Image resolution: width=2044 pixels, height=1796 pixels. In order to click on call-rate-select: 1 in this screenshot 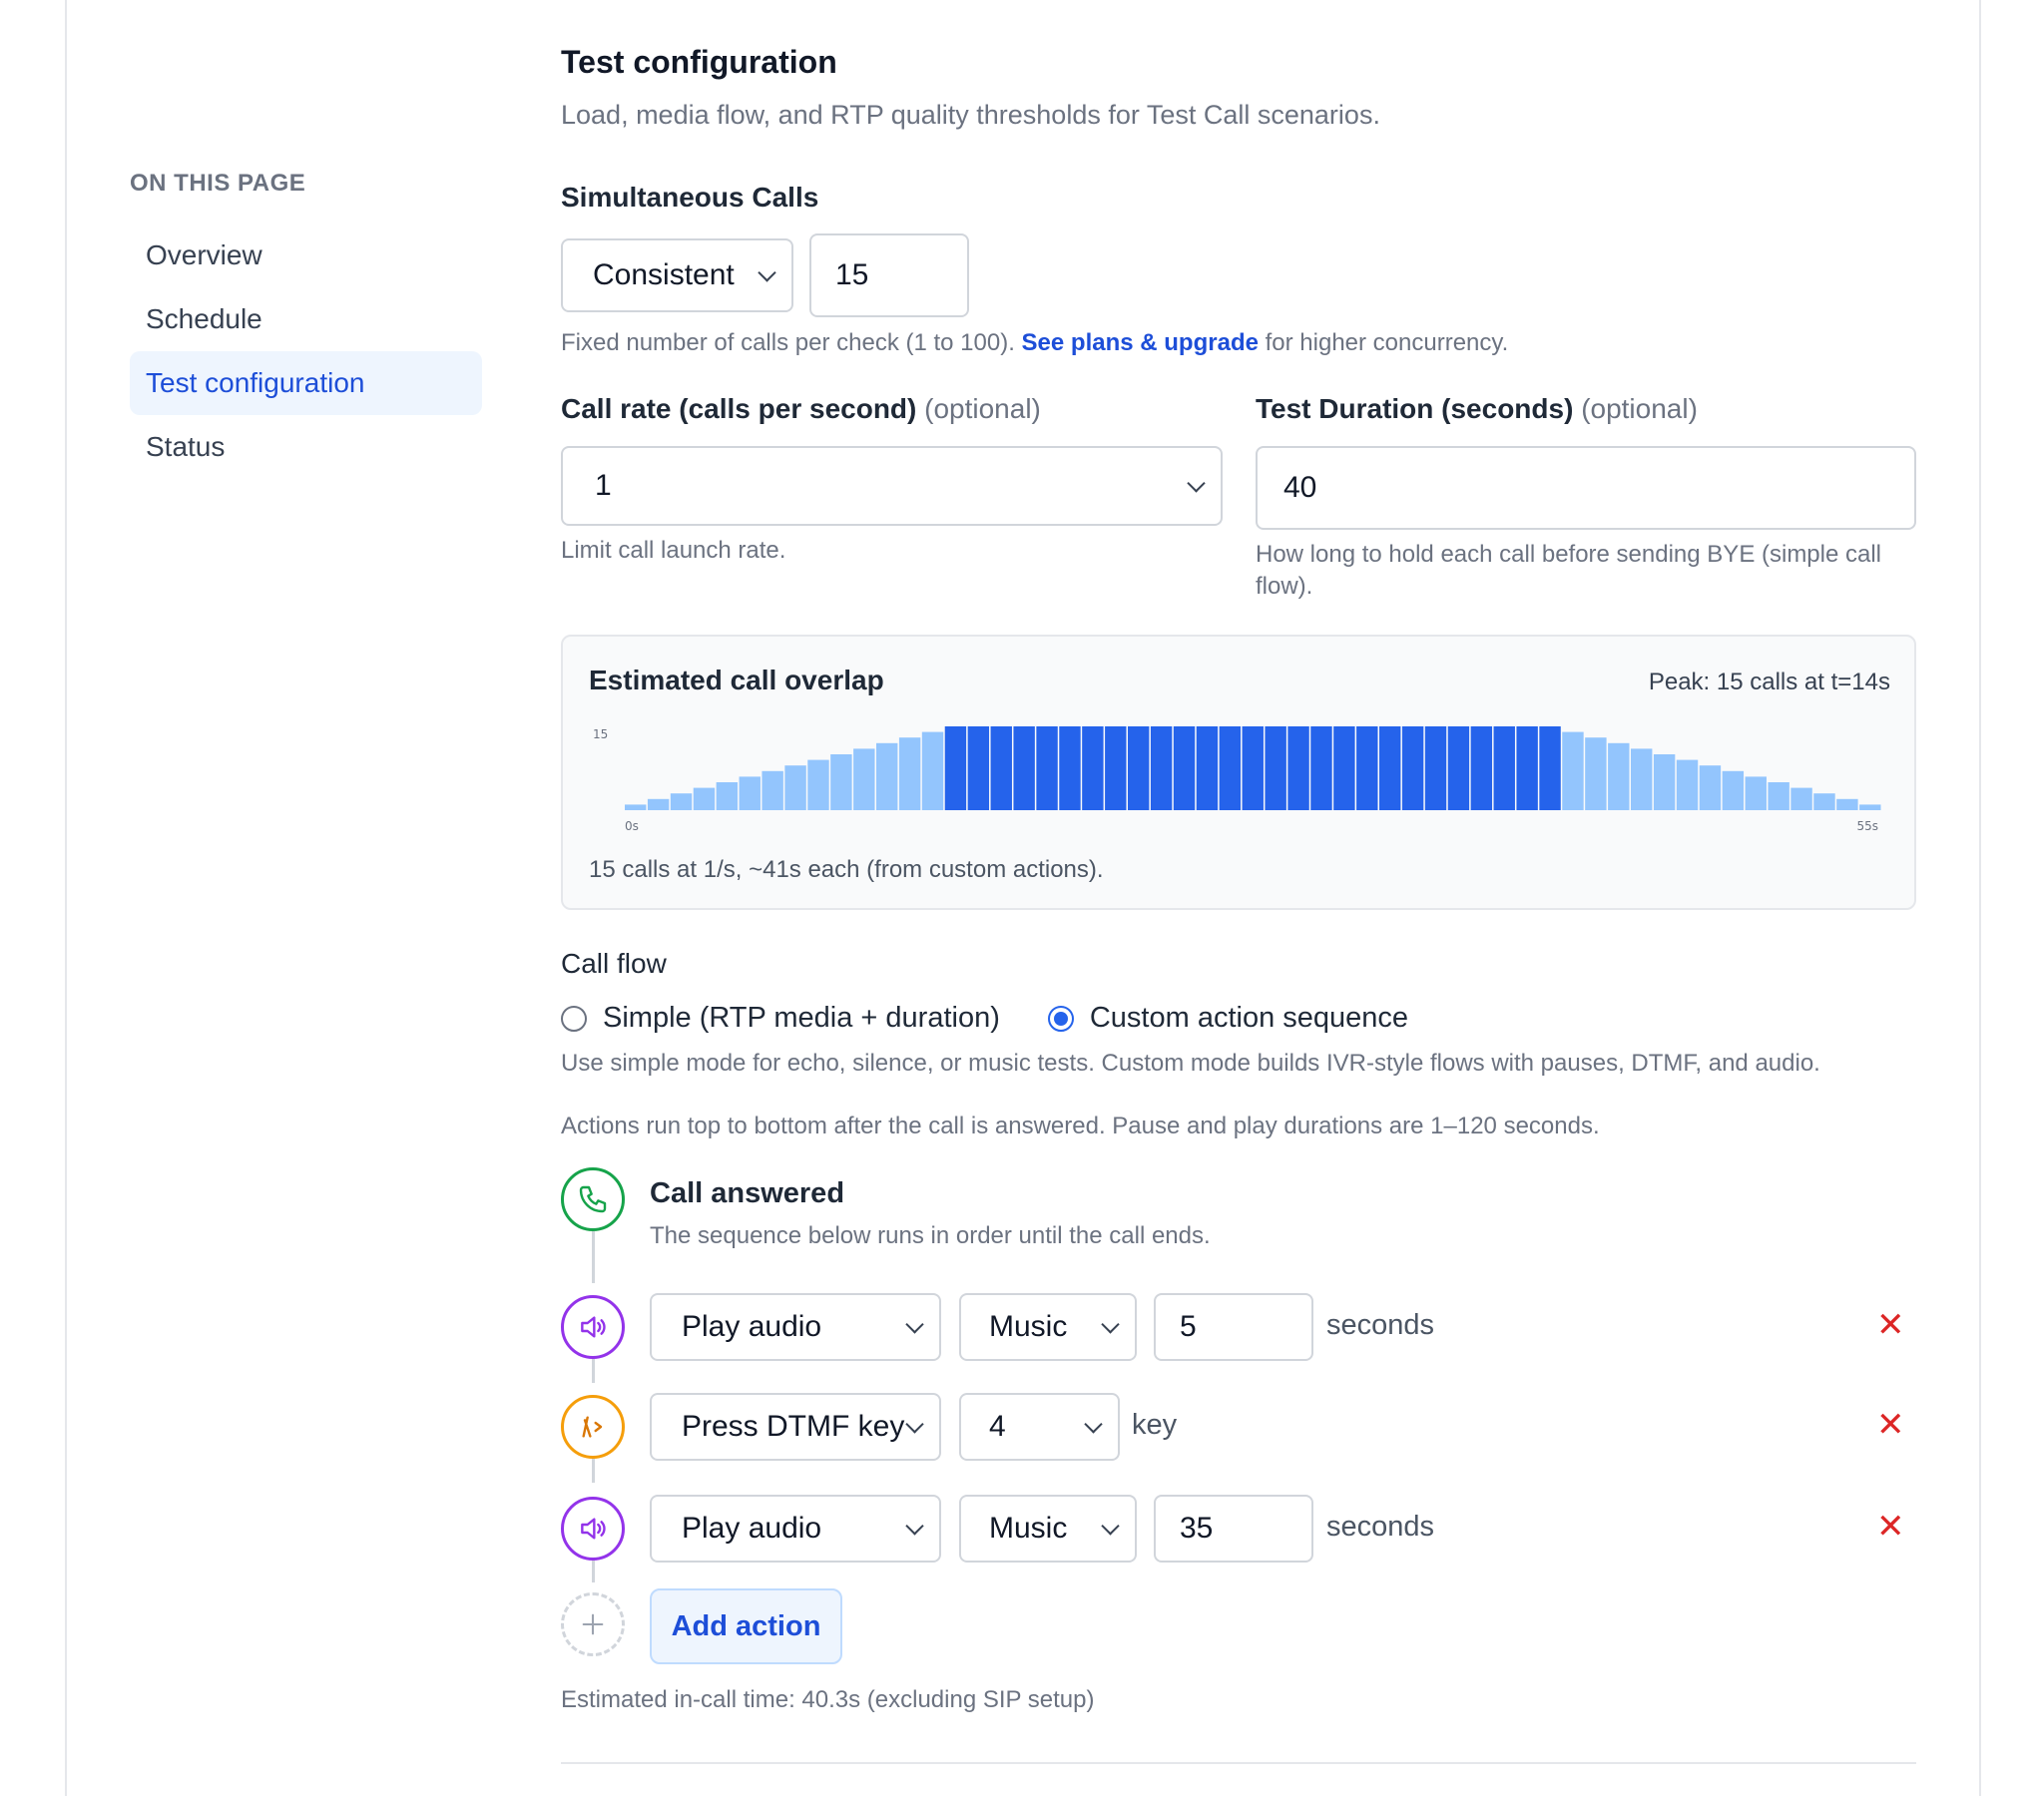, I will do `click(892, 486)`.